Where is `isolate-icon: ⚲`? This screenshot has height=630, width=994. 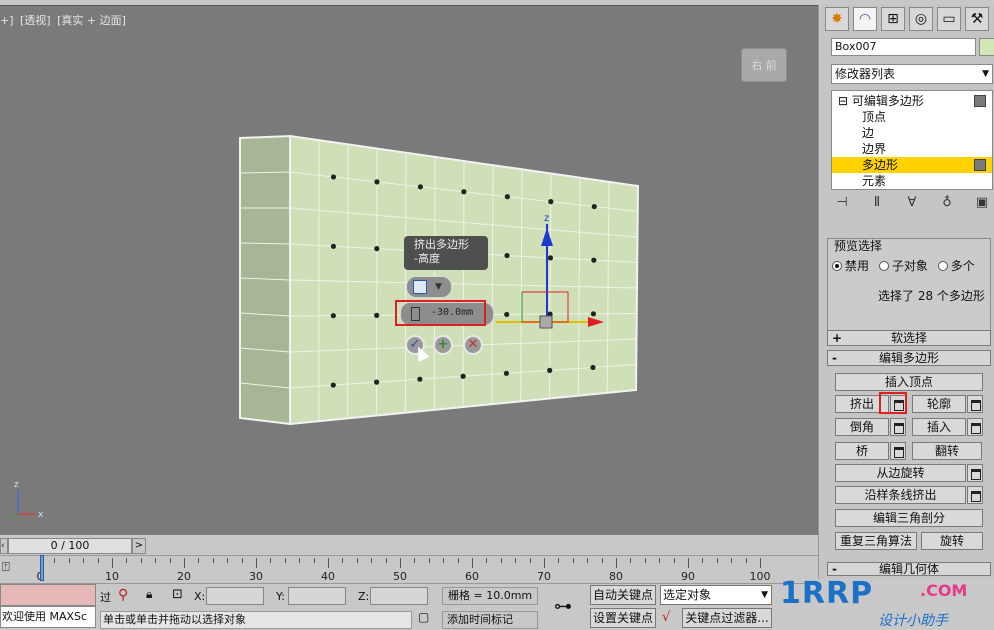 isolate-icon: ⚲ is located at coordinates (123, 595).